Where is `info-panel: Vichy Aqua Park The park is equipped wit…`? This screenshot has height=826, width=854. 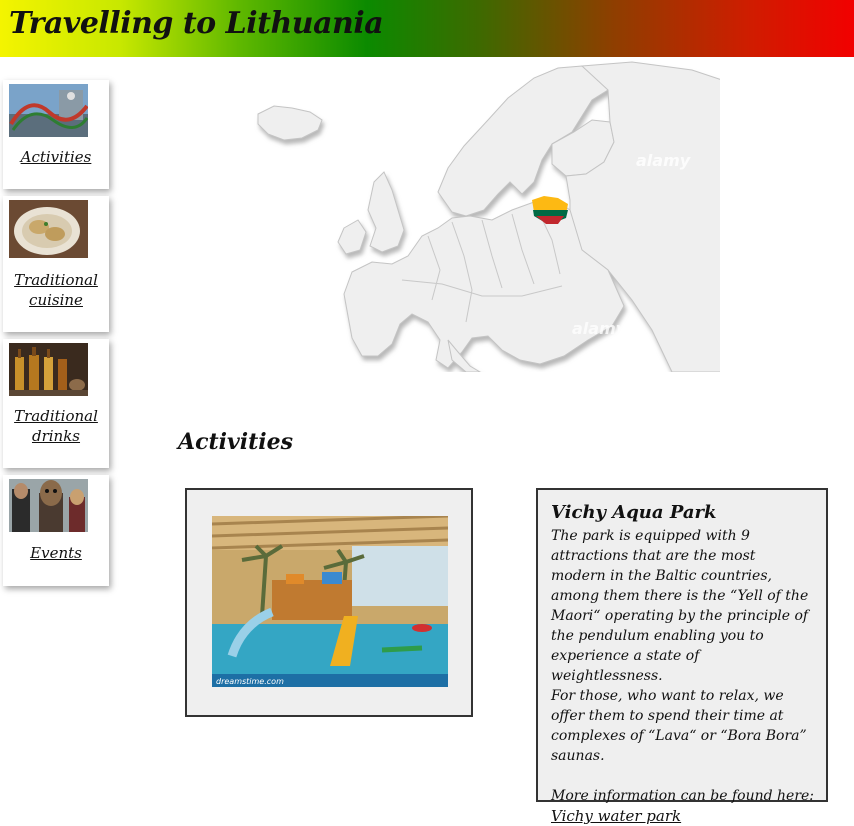 info-panel: Vichy Aqua Park The park is equipped wit… is located at coordinates (682, 656).